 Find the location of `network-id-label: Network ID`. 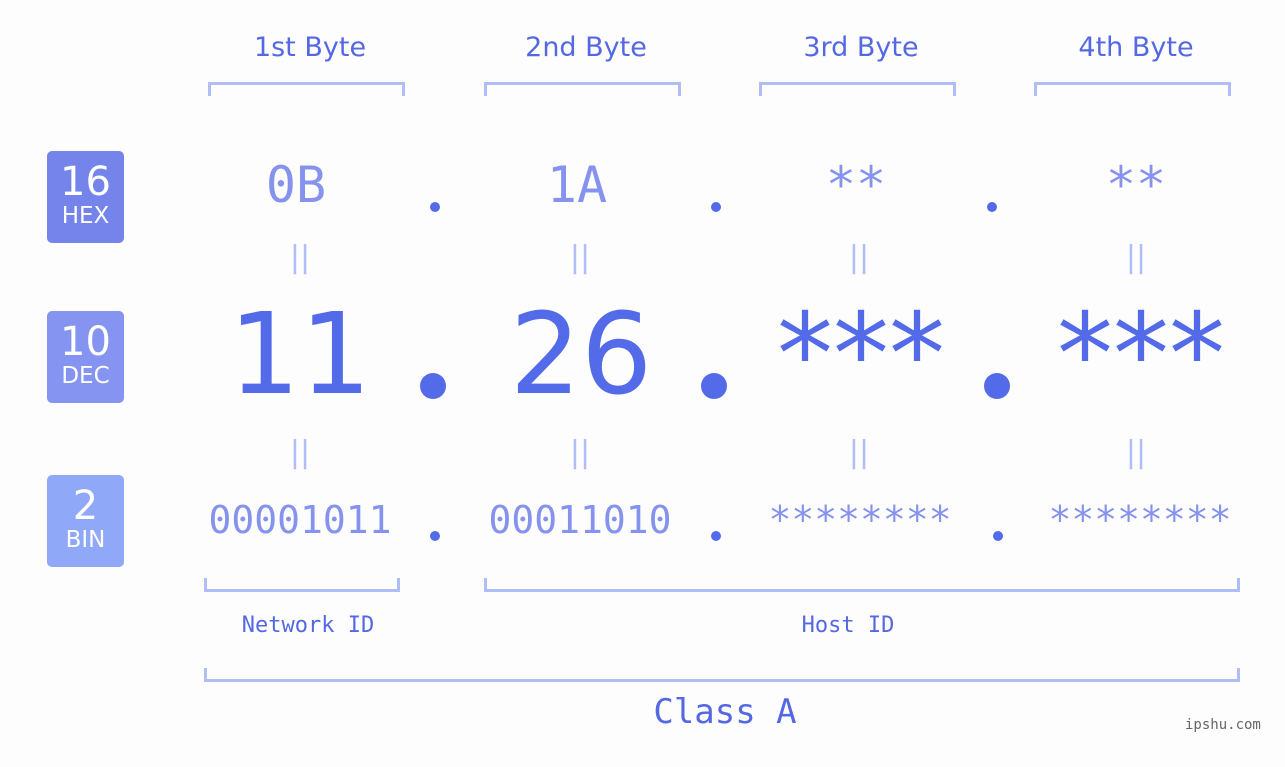

network-id-label: Network ID is located at coordinates (308, 625).